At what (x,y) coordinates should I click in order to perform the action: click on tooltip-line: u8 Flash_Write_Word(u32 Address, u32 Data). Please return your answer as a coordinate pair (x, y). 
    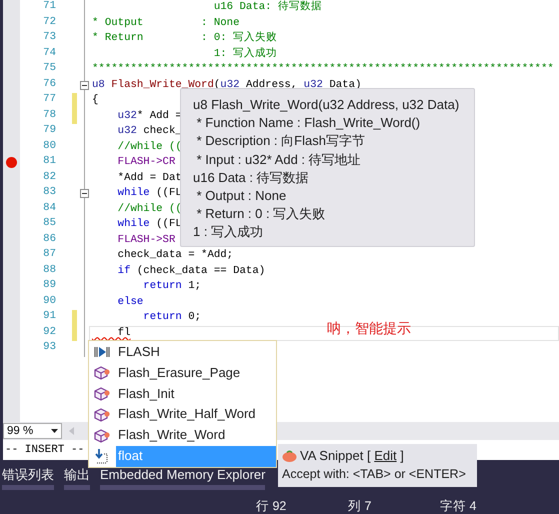
    Looking at the image, I should click on (326, 105).